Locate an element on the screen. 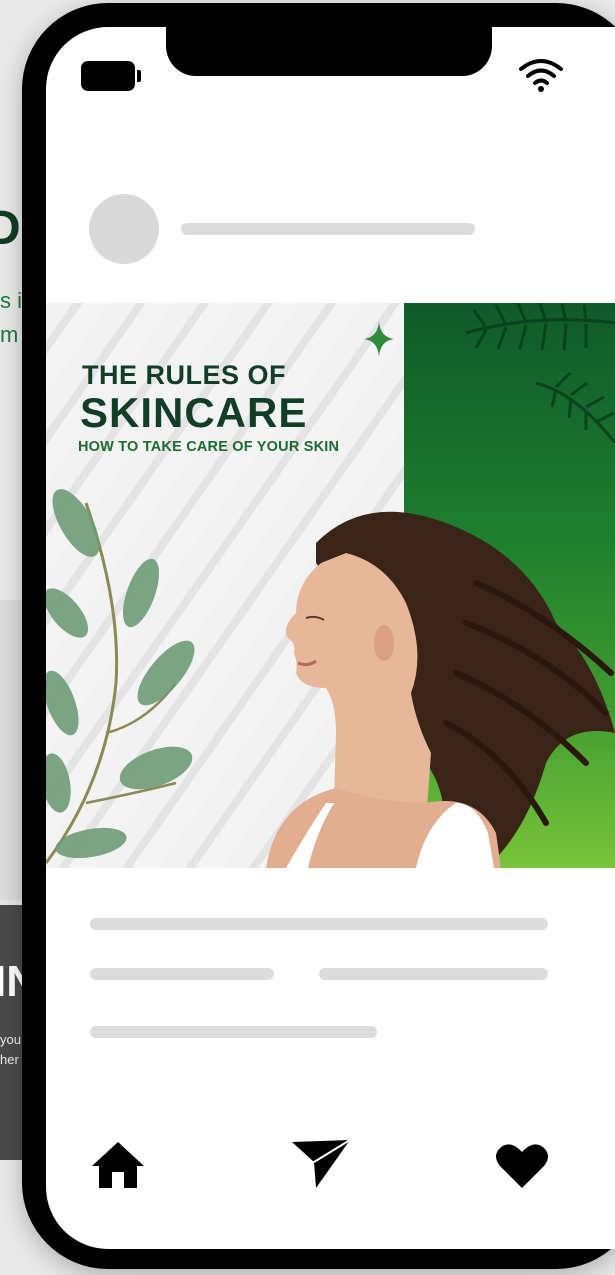 This screenshot has height=1275, width=615. background-dark-text-fragment: you is located at coordinates (10, 1039).